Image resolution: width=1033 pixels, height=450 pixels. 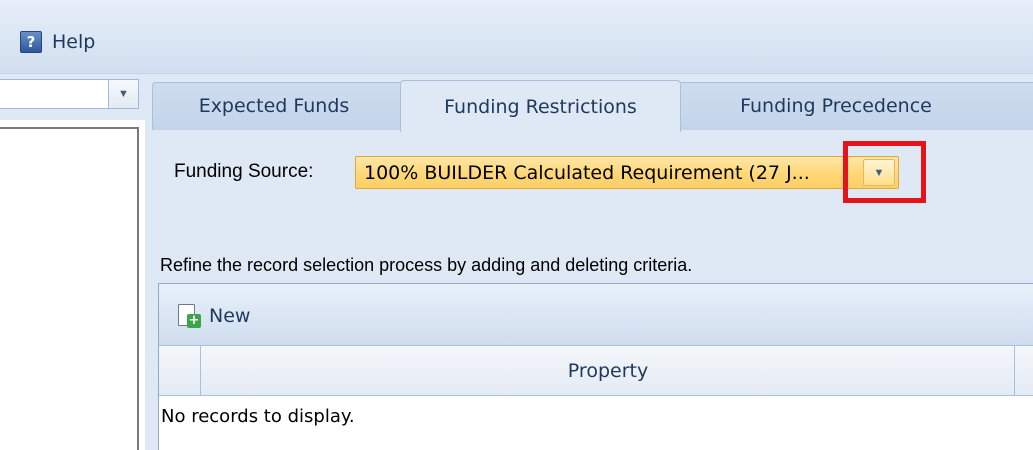 What do you see at coordinates (31, 42) in the screenshot?
I see `help-icon: ?` at bounding box center [31, 42].